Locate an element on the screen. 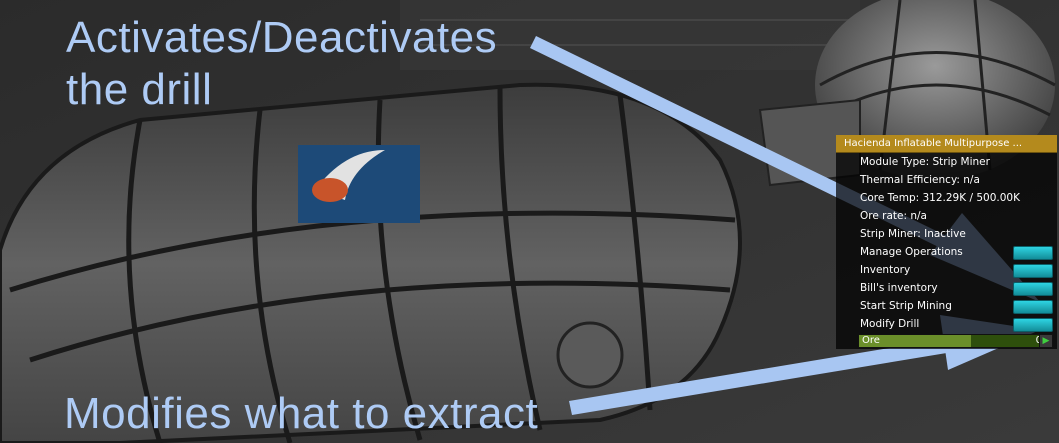 The height and width of the screenshot is (443, 1059). drill-toggle-callout: Activates/Deactivates the drill is located at coordinates (281, 64).